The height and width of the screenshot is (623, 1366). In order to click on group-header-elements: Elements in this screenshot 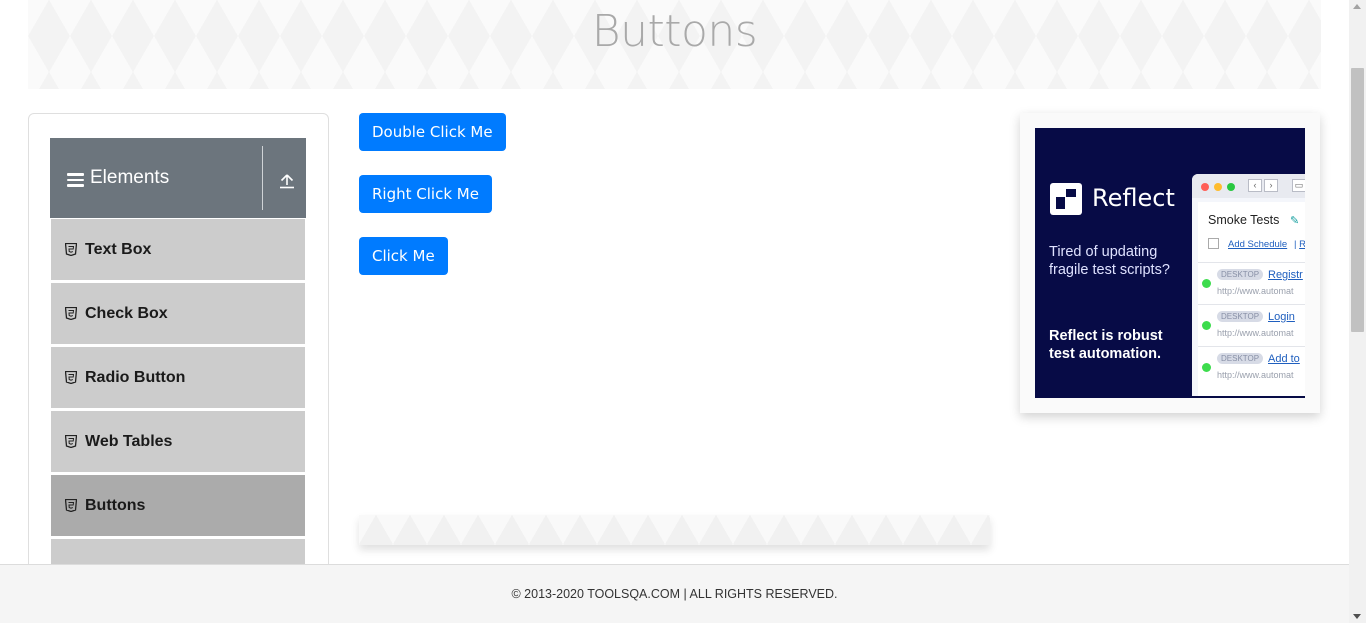, I will do `click(178, 178)`.